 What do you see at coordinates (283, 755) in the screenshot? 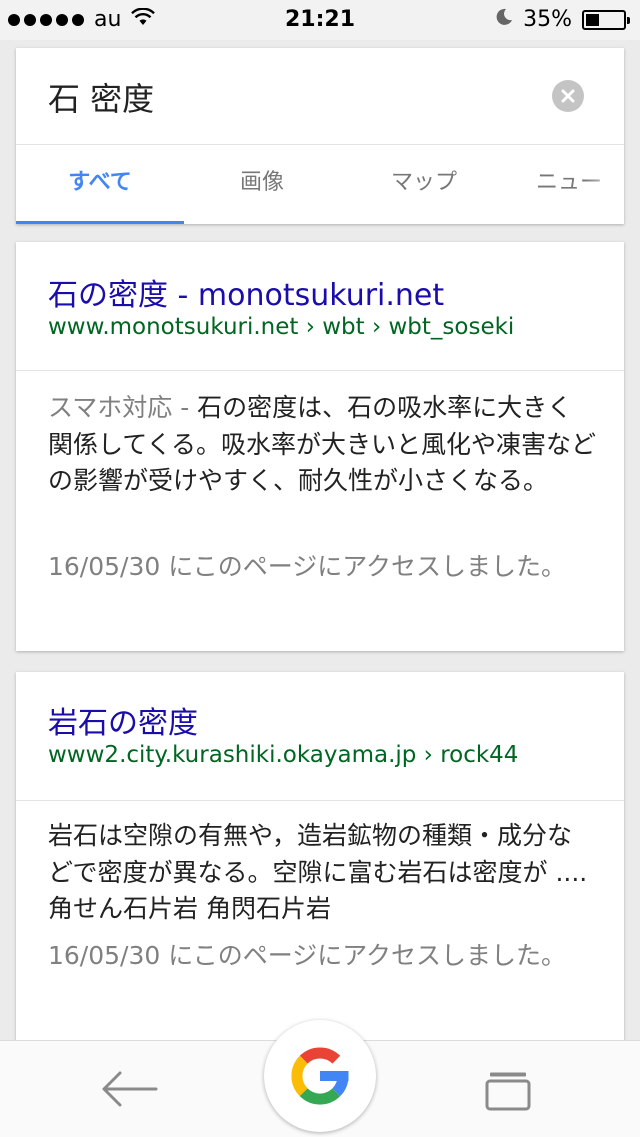
I see `result-url: www2.city.kurashiki.okayama.jp › rock44` at bounding box center [283, 755].